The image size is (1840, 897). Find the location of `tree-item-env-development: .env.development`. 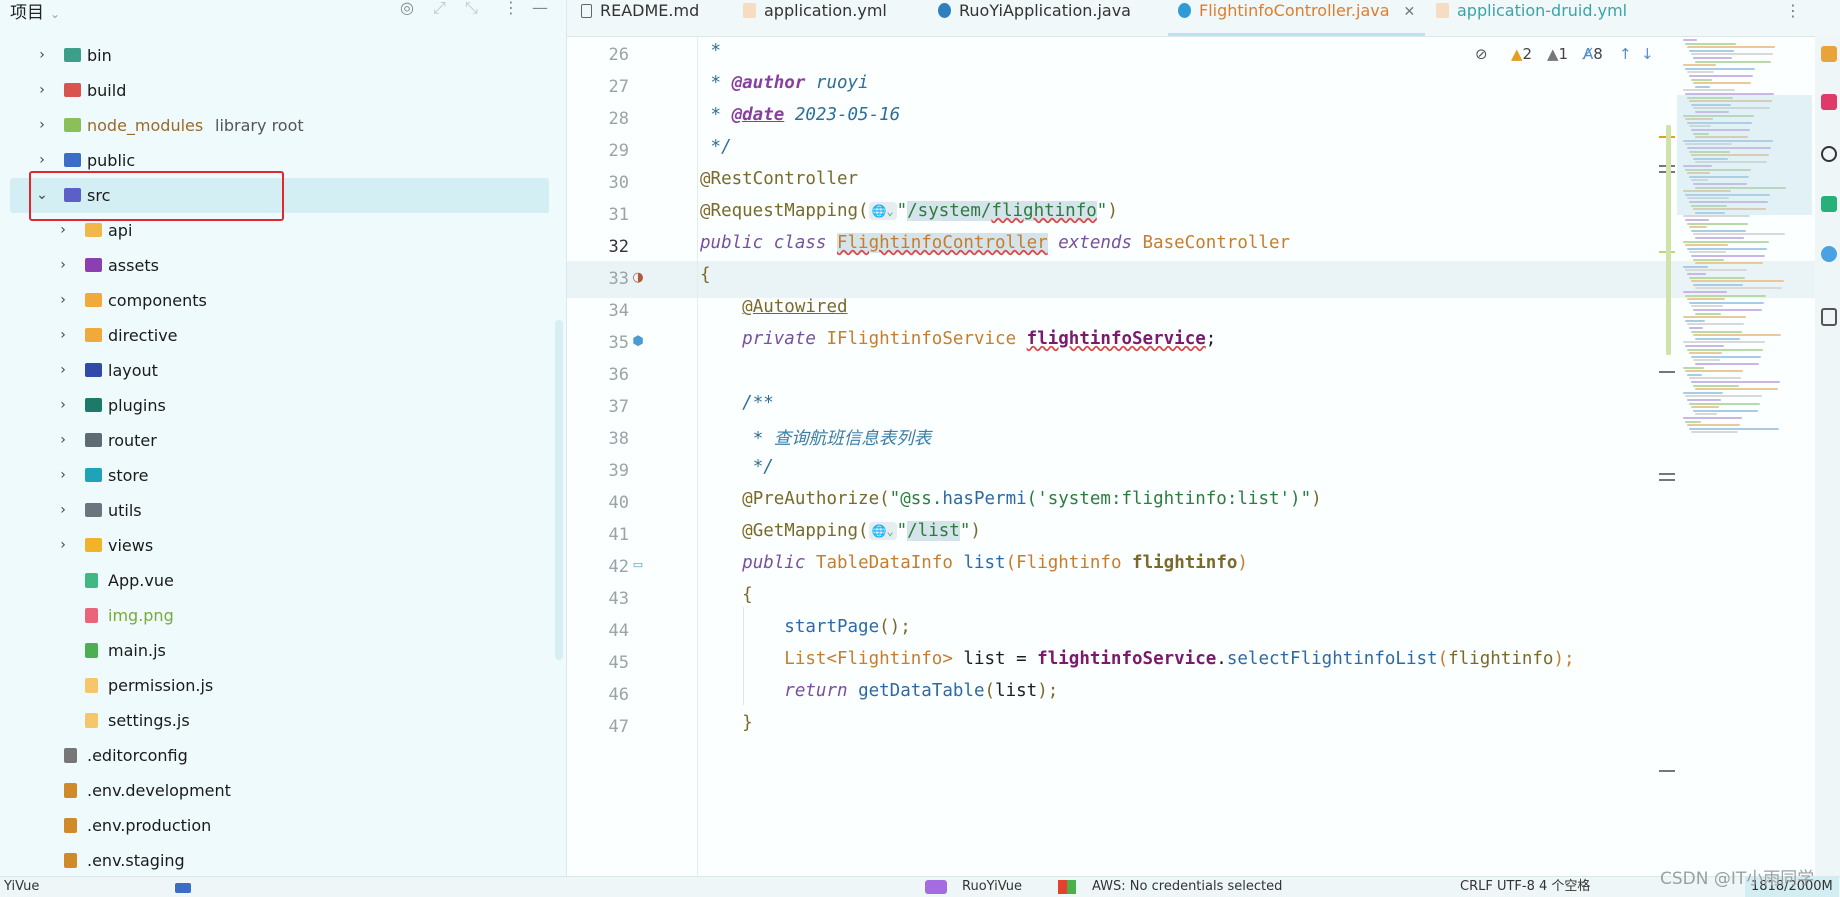

tree-item-env-development: .env.development is located at coordinates (283, 790).